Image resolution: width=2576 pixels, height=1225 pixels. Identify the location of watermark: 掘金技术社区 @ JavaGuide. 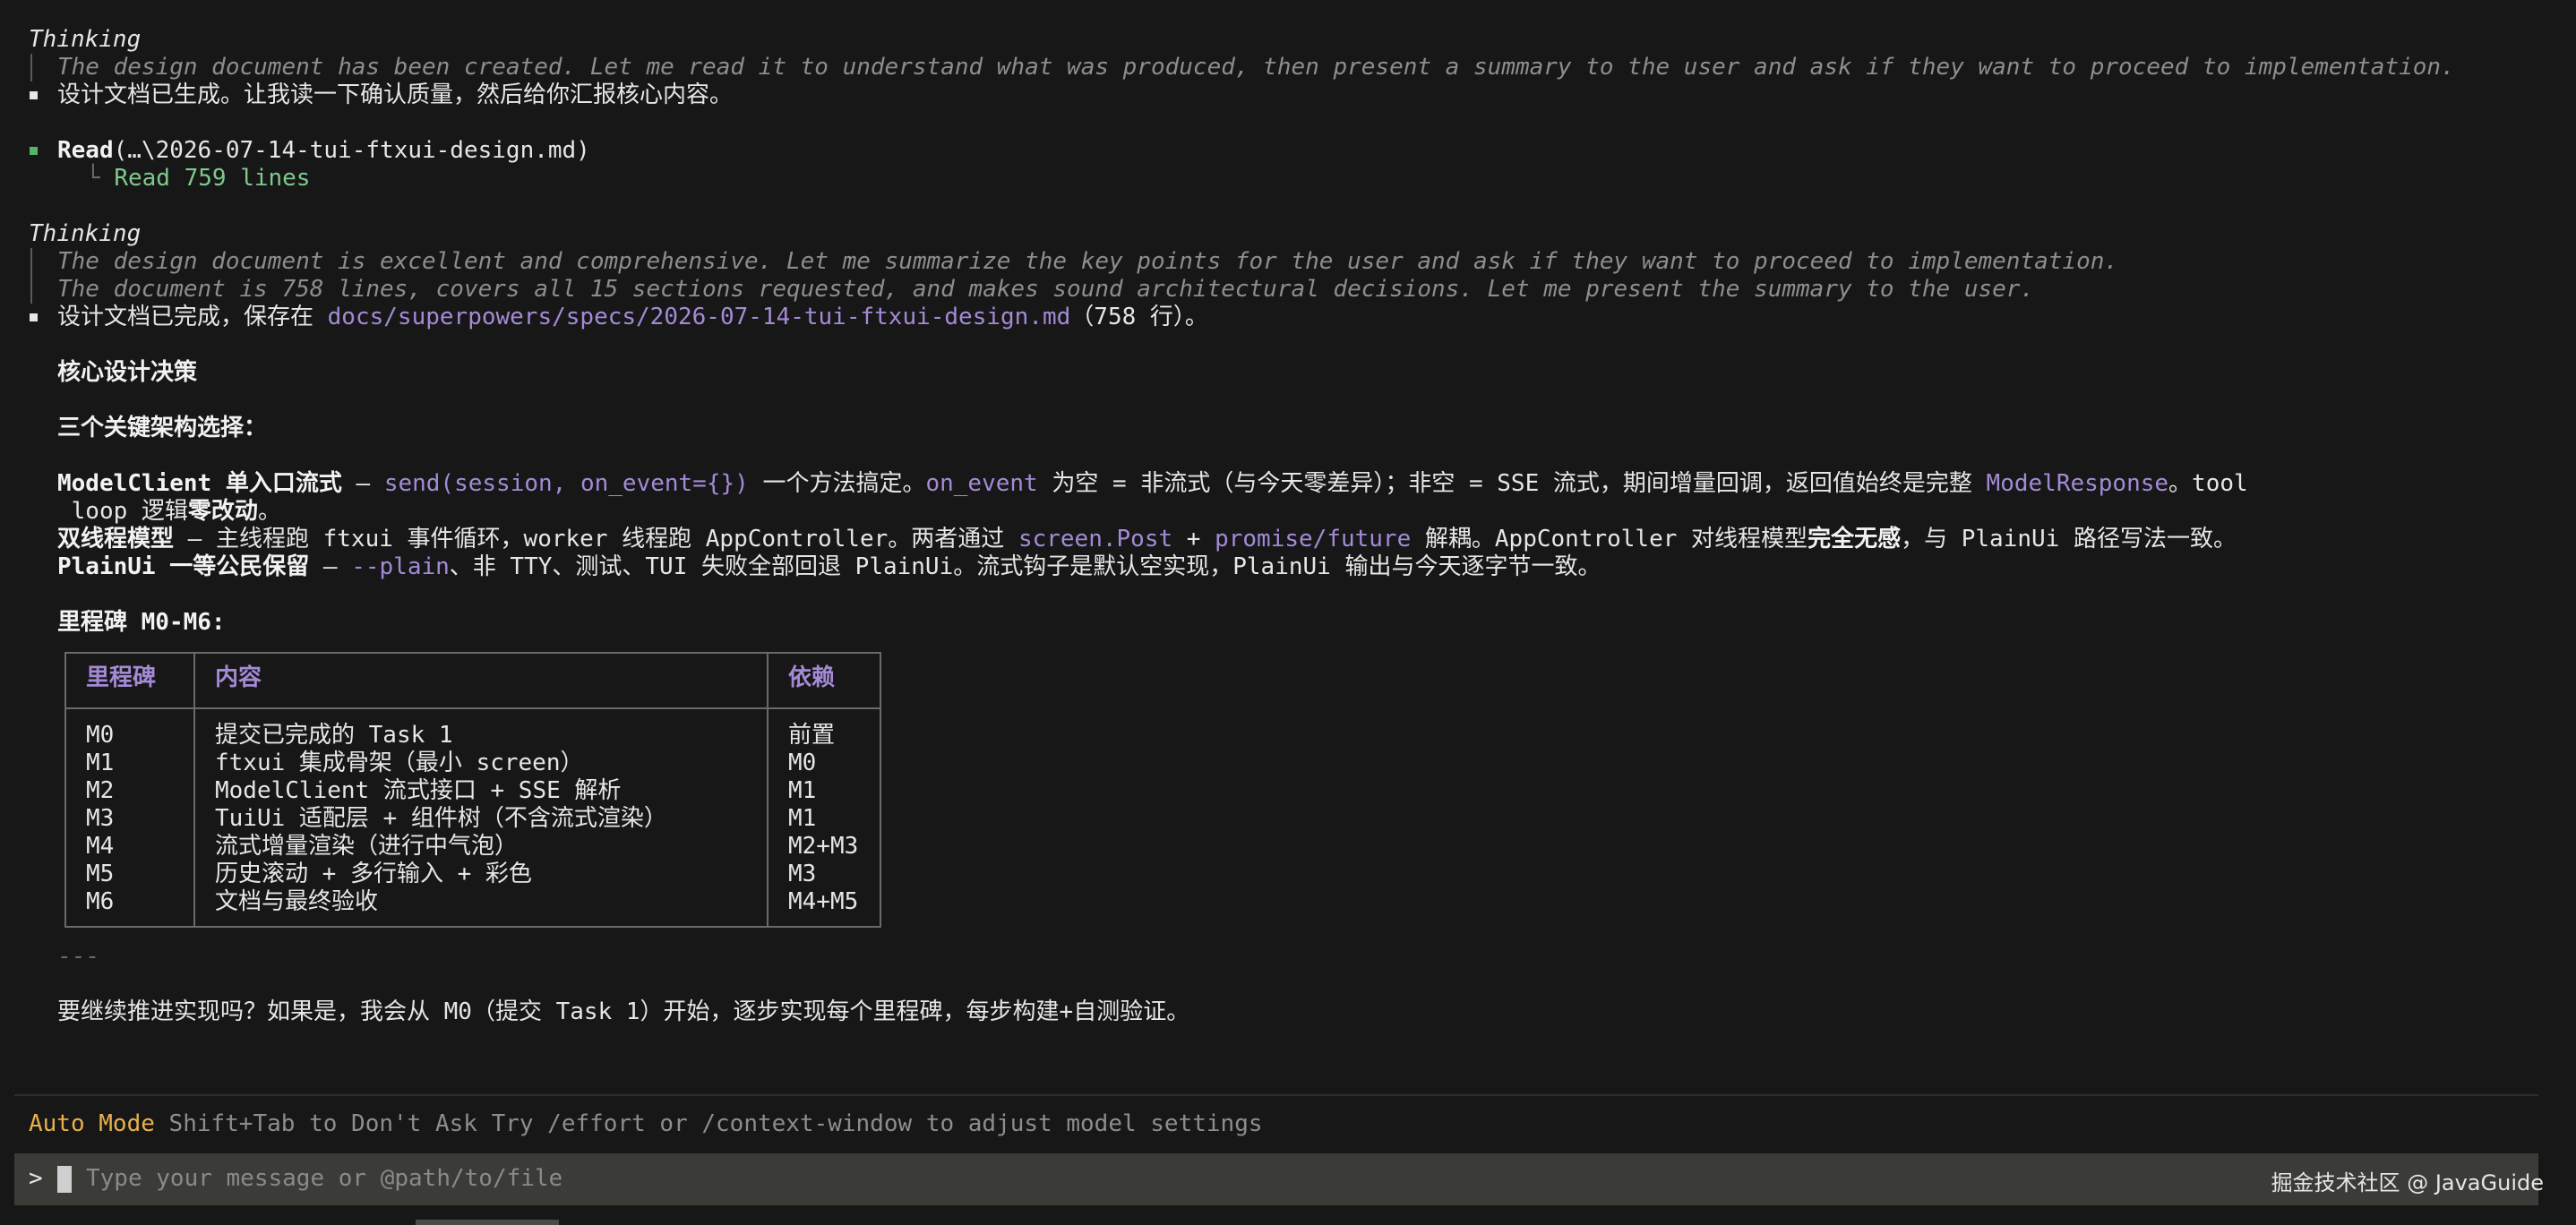
(2407, 1183).